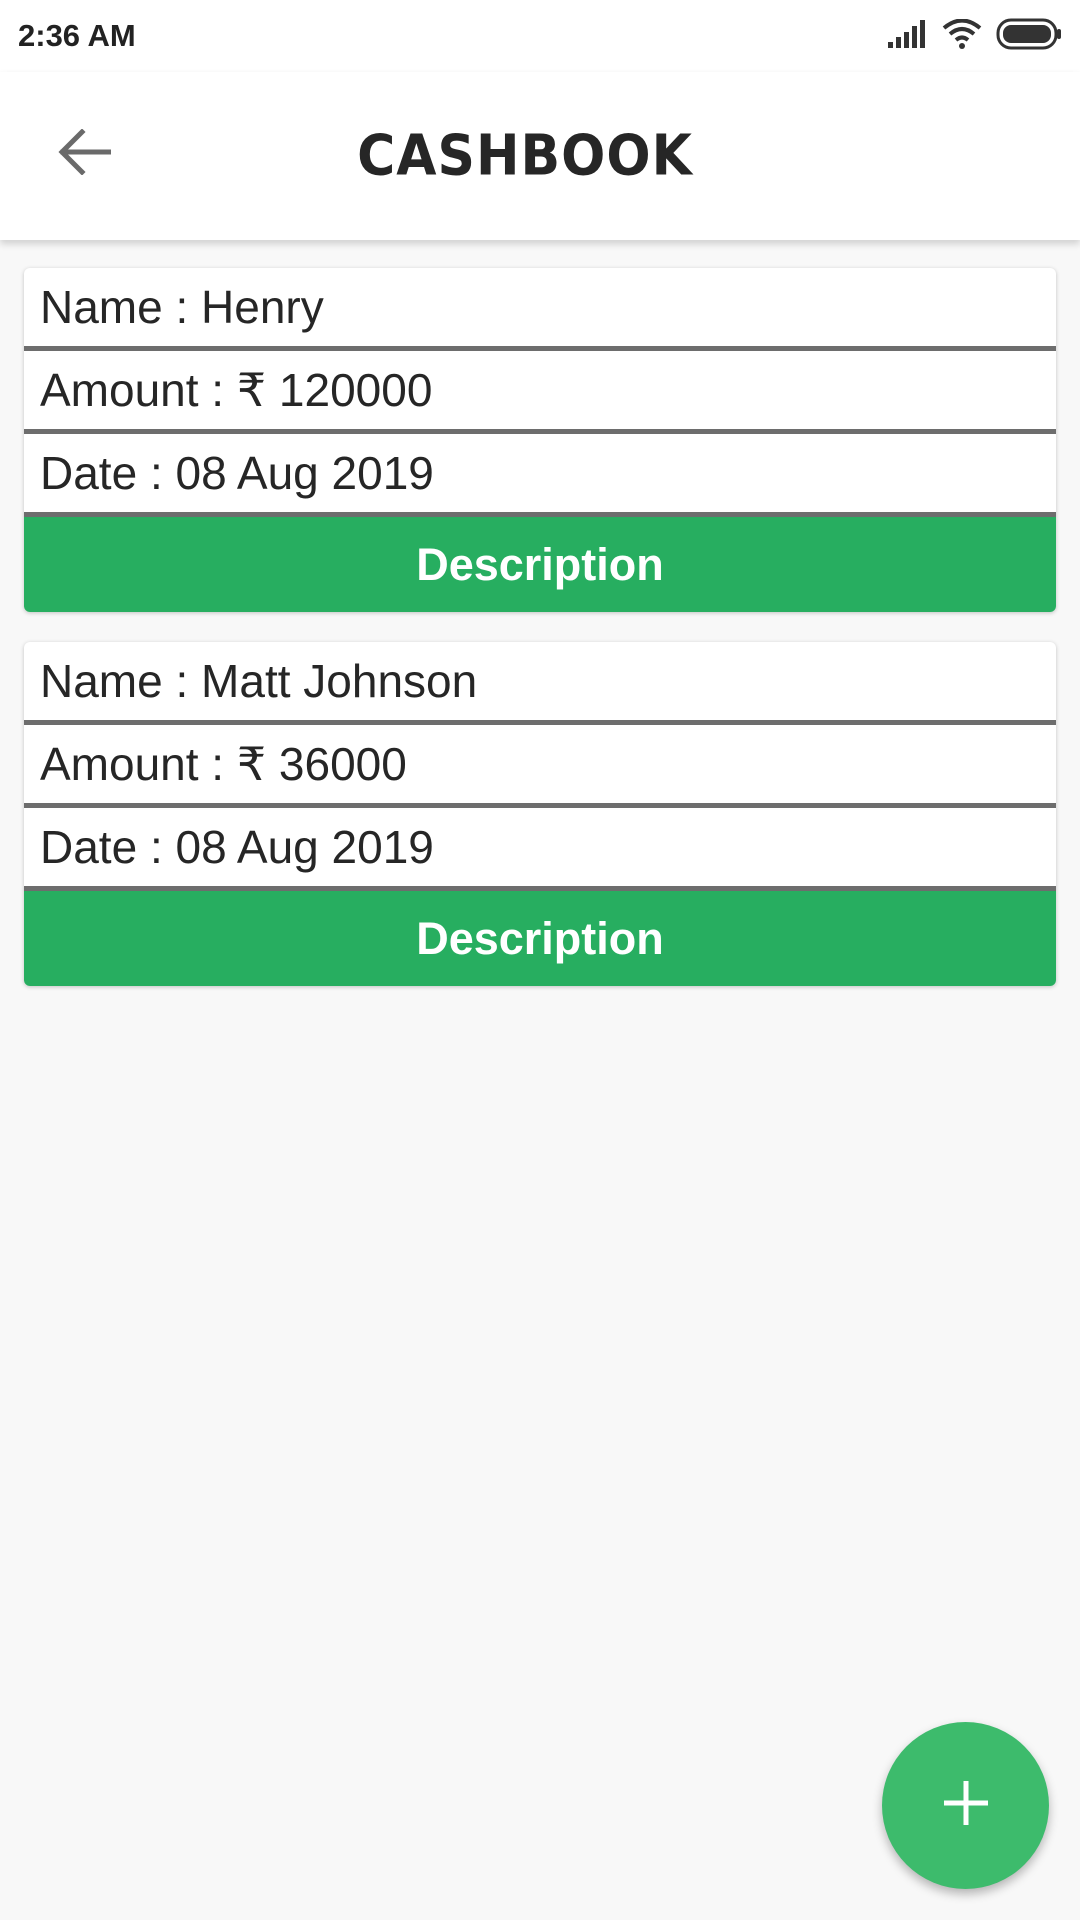 The width and height of the screenshot is (1080, 1920). Describe the element at coordinates (908, 36) in the screenshot. I see `signal-icon` at that location.